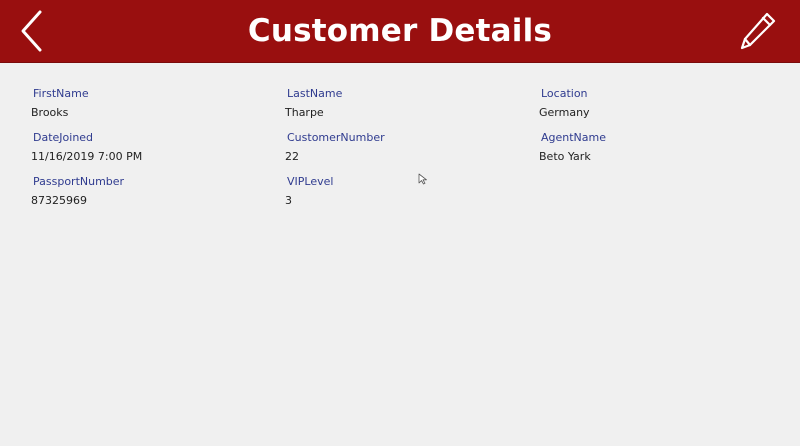 Image resolution: width=800 pixels, height=446 pixels. I want to click on page-title: Customer Details, so click(400, 31).